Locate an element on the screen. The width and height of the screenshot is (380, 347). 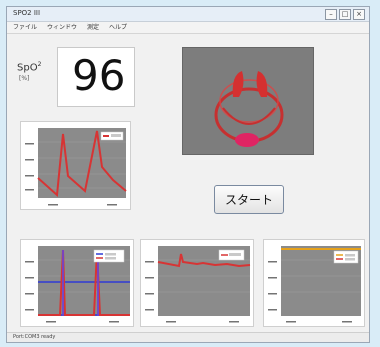
menu-bar: ファイル ウィンドウ 測定 ヘルプ is located at coordinates (188, 28).